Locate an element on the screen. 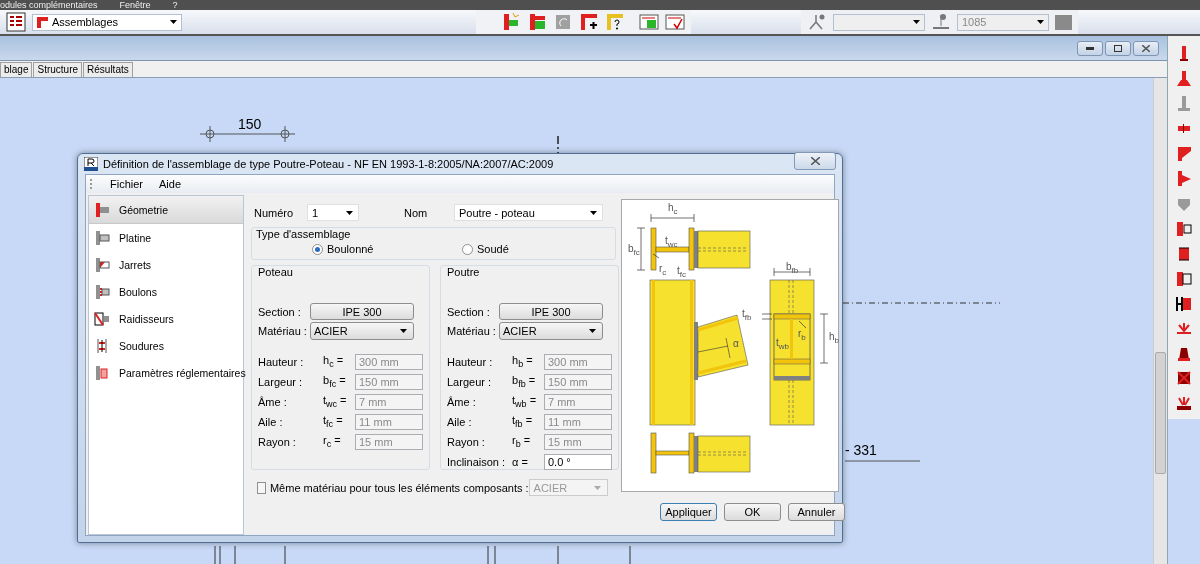 This screenshot has height=564, width=1200. group-title: Poutre is located at coordinates (464, 272).